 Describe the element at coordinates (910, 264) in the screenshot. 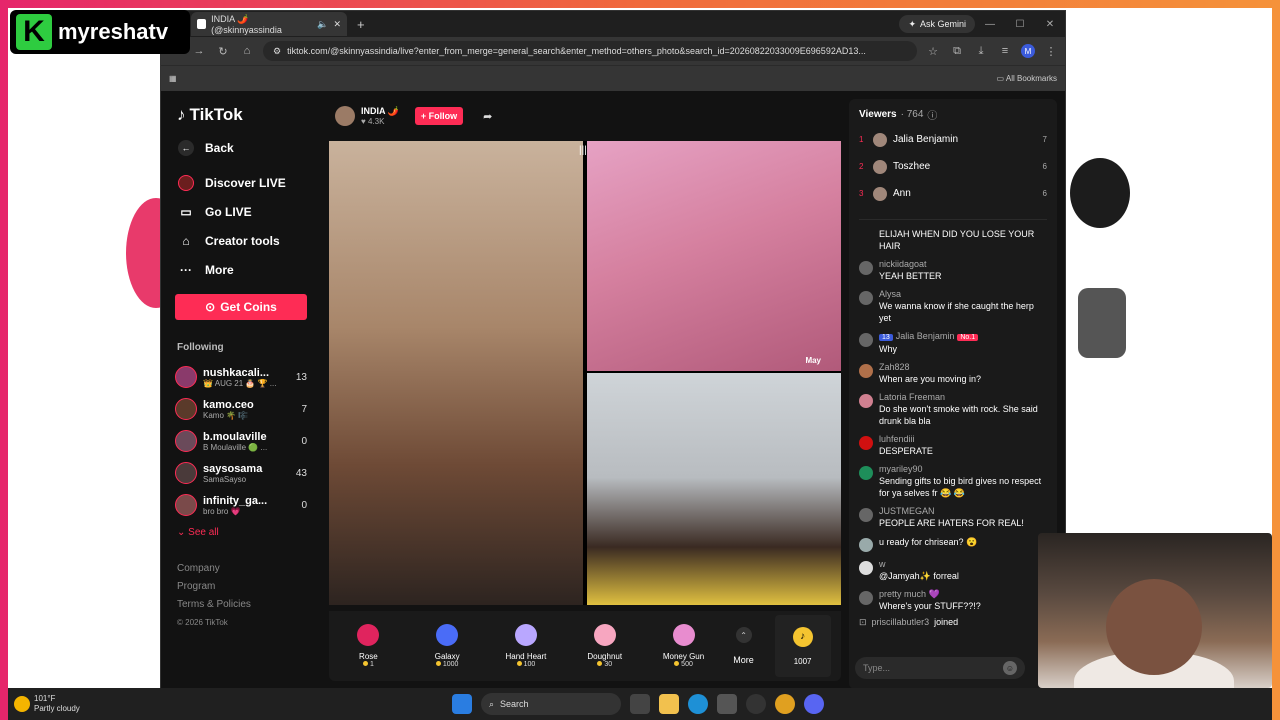

I see `message-user: nickiidagoat` at that location.